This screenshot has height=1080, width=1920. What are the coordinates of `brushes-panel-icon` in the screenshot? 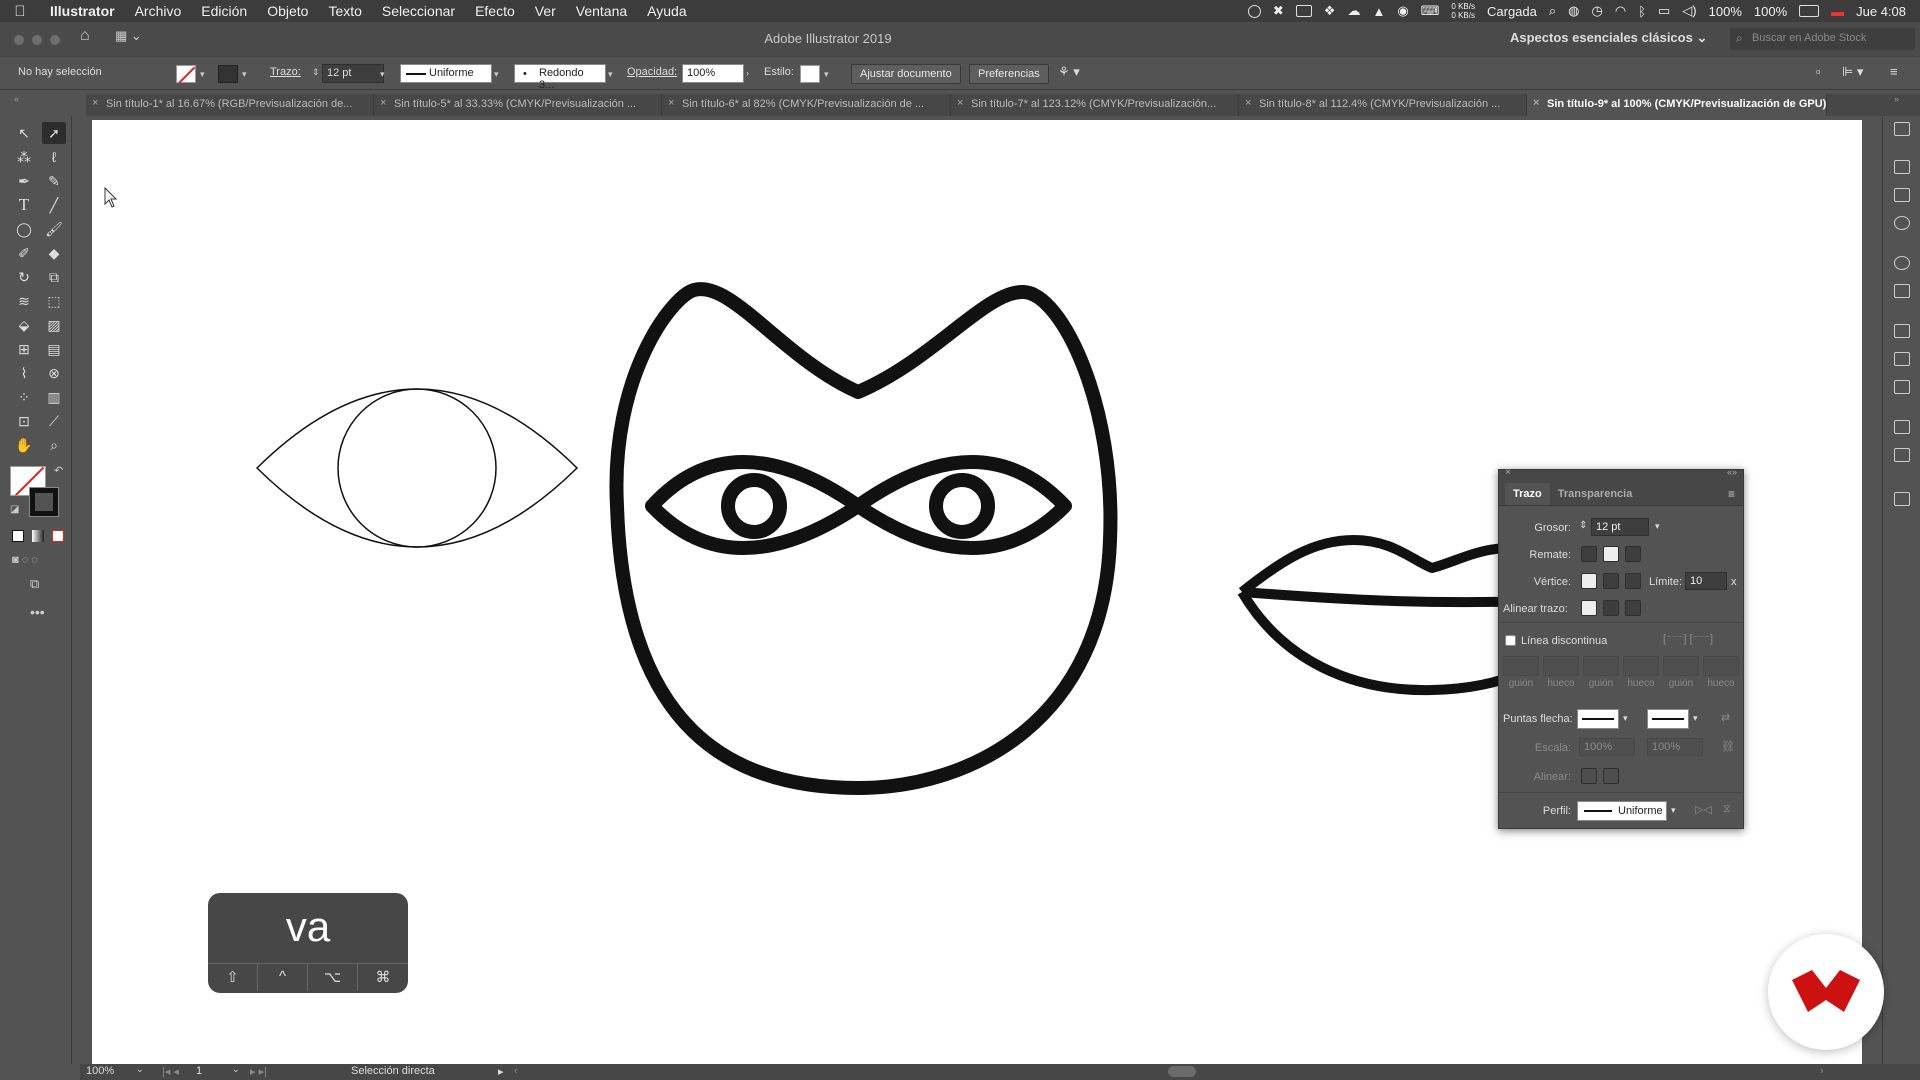 It's located at (1902, 195).